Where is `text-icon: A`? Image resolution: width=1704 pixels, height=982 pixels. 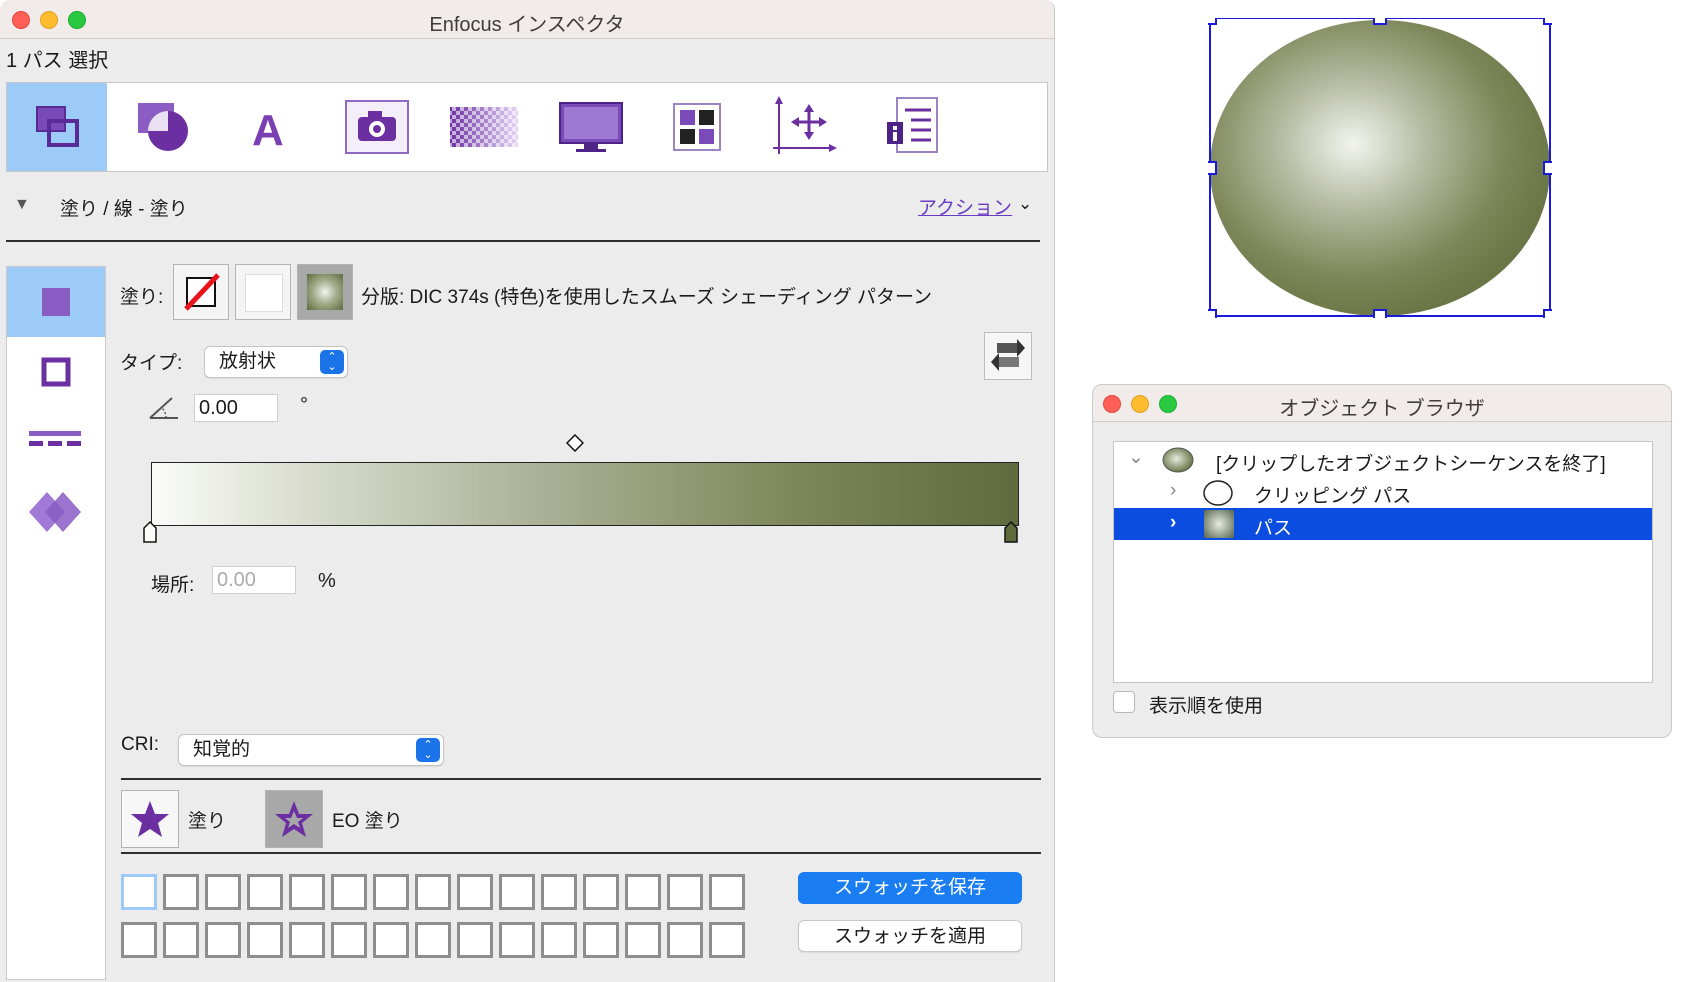
text-icon: A is located at coordinates (268, 128).